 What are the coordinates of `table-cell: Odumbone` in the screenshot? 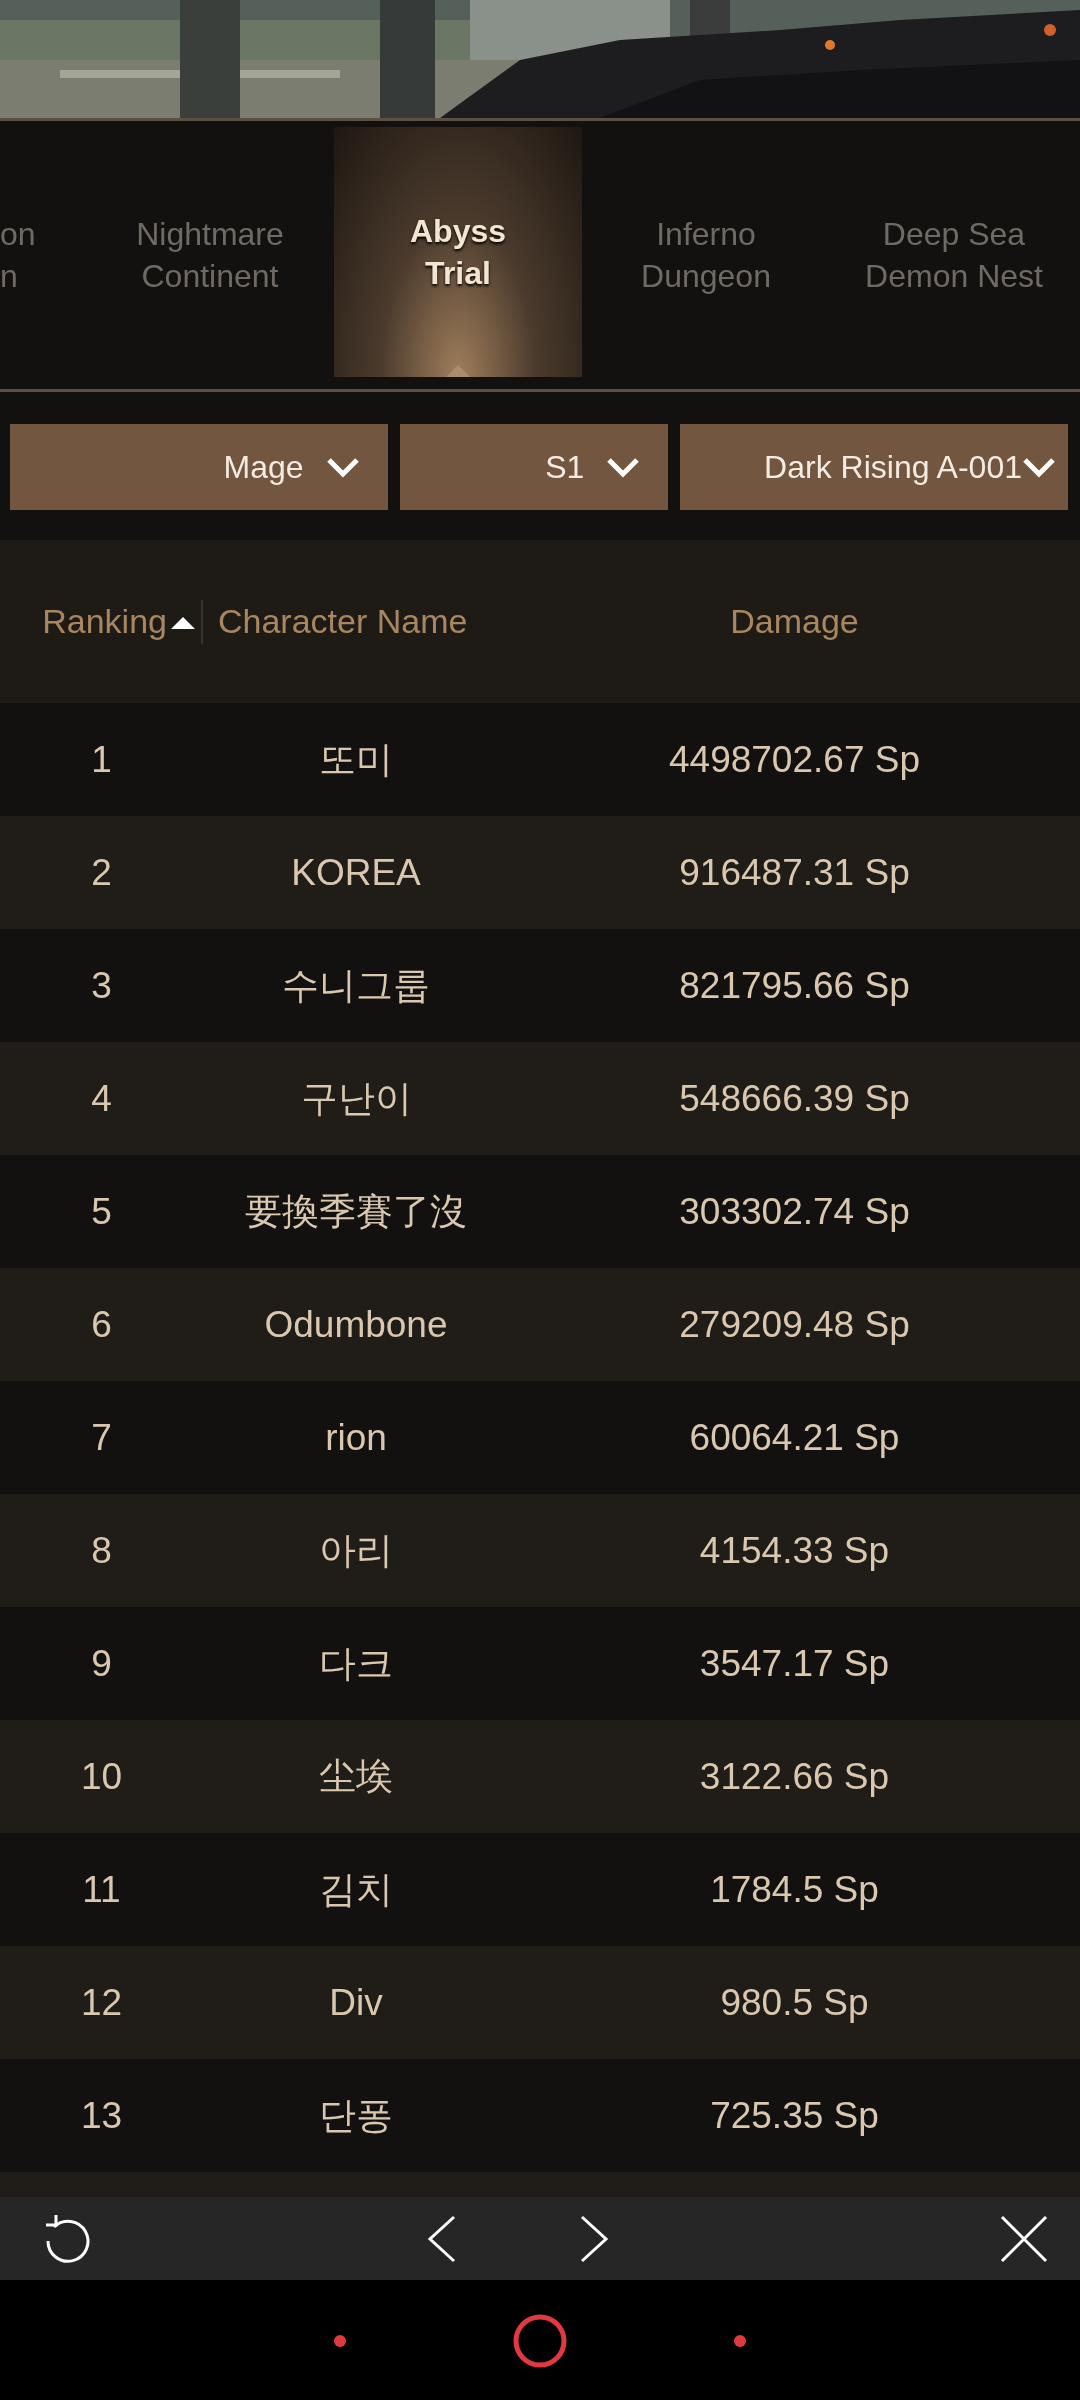 It's located at (356, 1324).